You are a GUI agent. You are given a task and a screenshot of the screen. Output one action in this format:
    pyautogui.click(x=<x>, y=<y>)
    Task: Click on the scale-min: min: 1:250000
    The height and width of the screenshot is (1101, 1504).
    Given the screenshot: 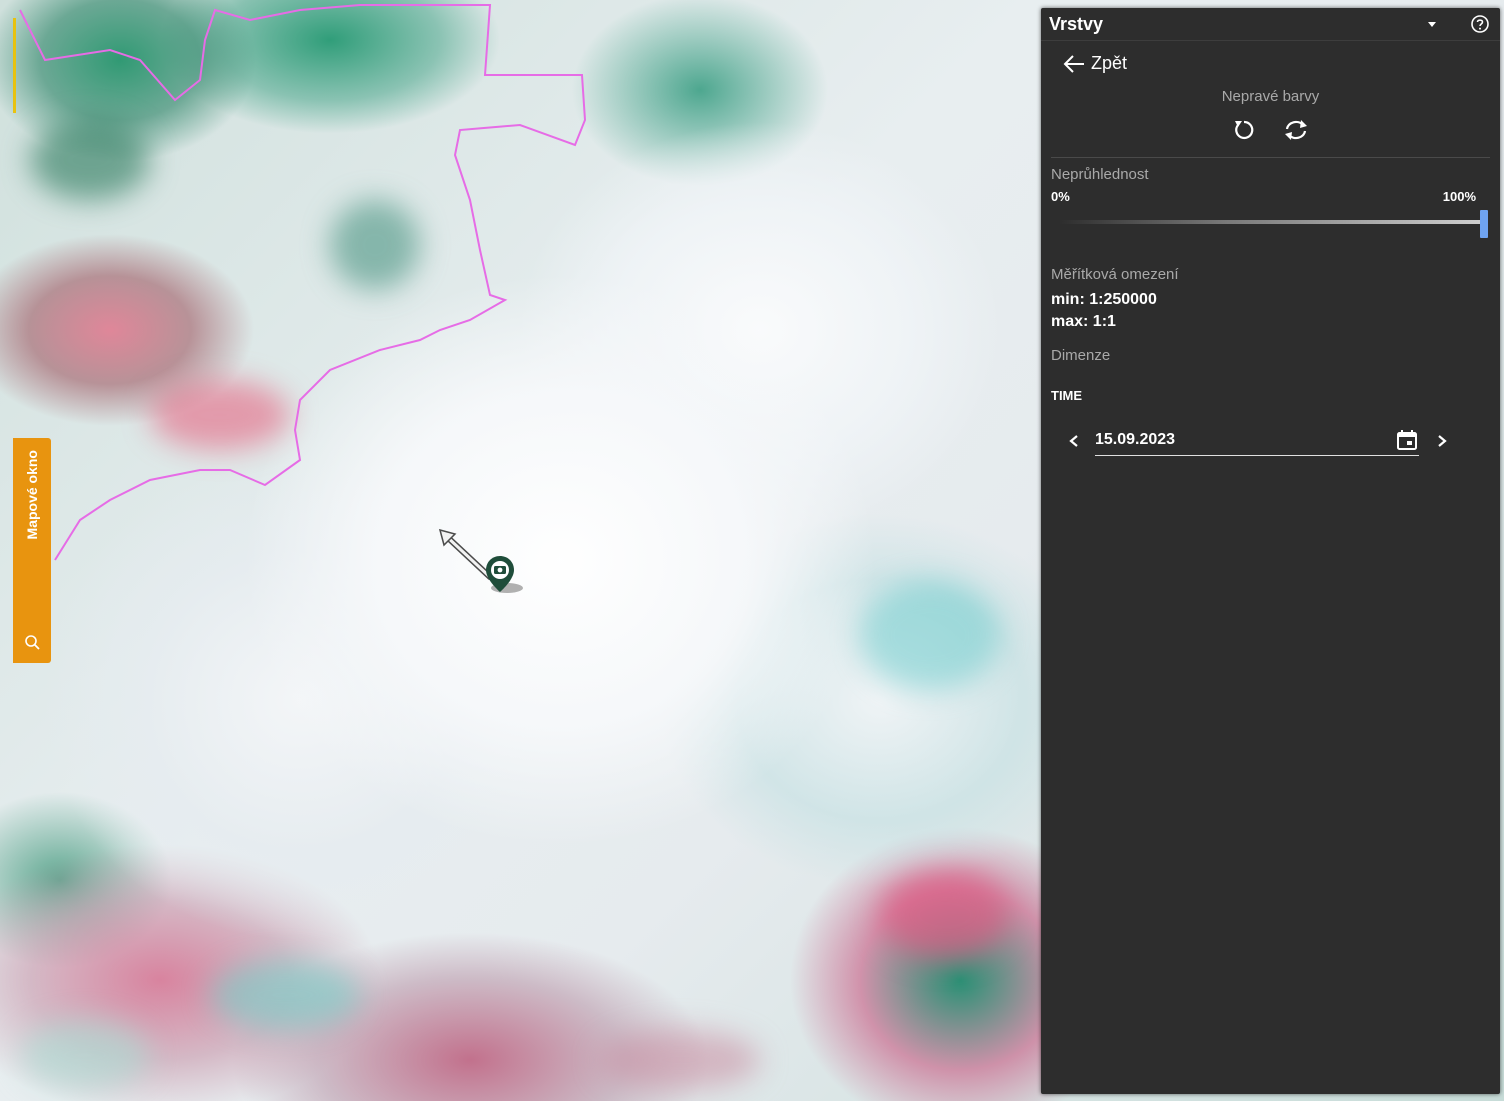 What is the action you would take?
    pyautogui.click(x=1104, y=299)
    